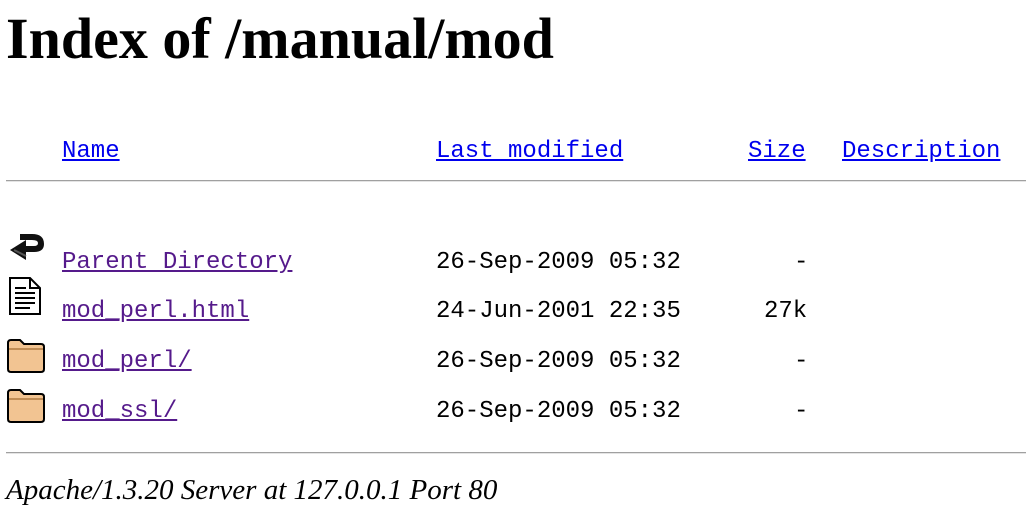 Image resolution: width=1026 pixels, height=526 pixels. I want to click on sort-by-size-link: Size, so click(777, 152).